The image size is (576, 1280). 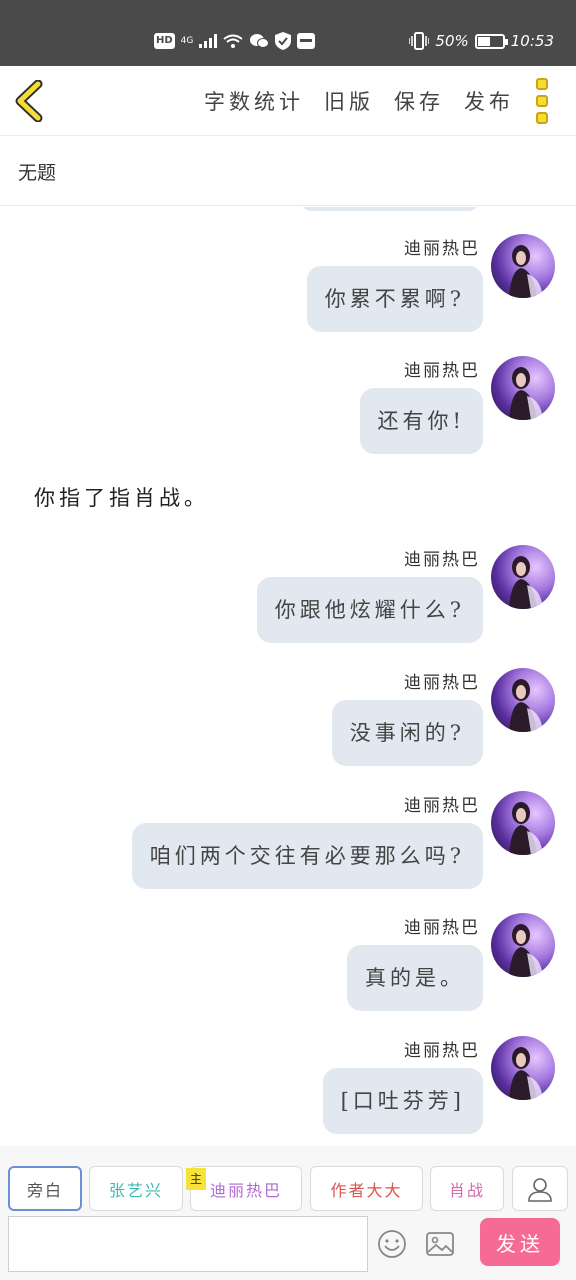 What do you see at coordinates (121, 497) in the screenshot?
I see `narration-text: 你指了指肖战。` at bounding box center [121, 497].